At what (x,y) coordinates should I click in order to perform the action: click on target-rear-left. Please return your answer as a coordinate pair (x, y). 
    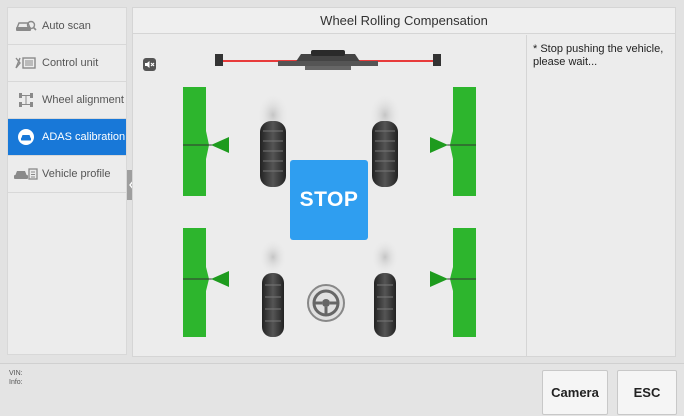
    Looking at the image, I should click on (206, 282).